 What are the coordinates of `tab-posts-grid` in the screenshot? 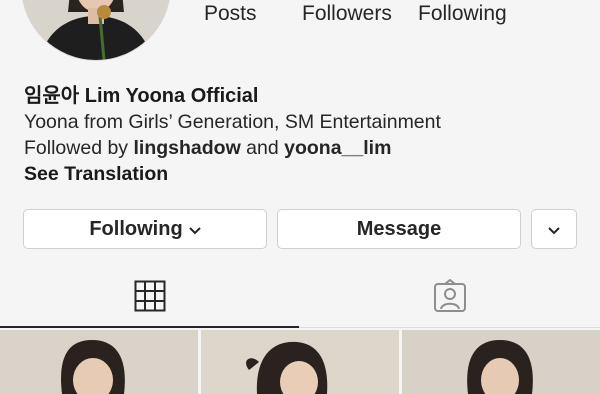 It's located at (150, 298).